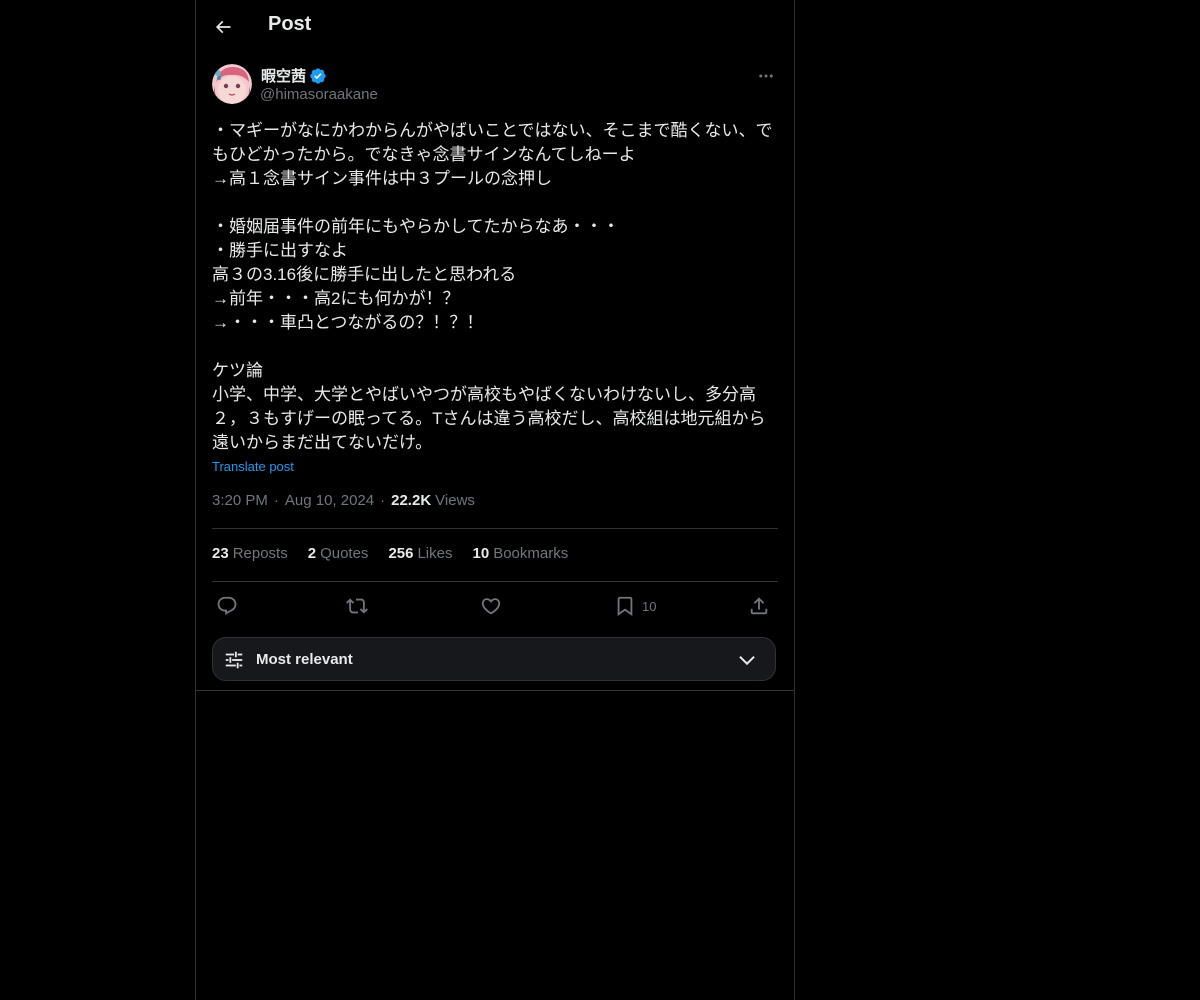  I want to click on display-name-row: 暇空茜, so click(294, 75).